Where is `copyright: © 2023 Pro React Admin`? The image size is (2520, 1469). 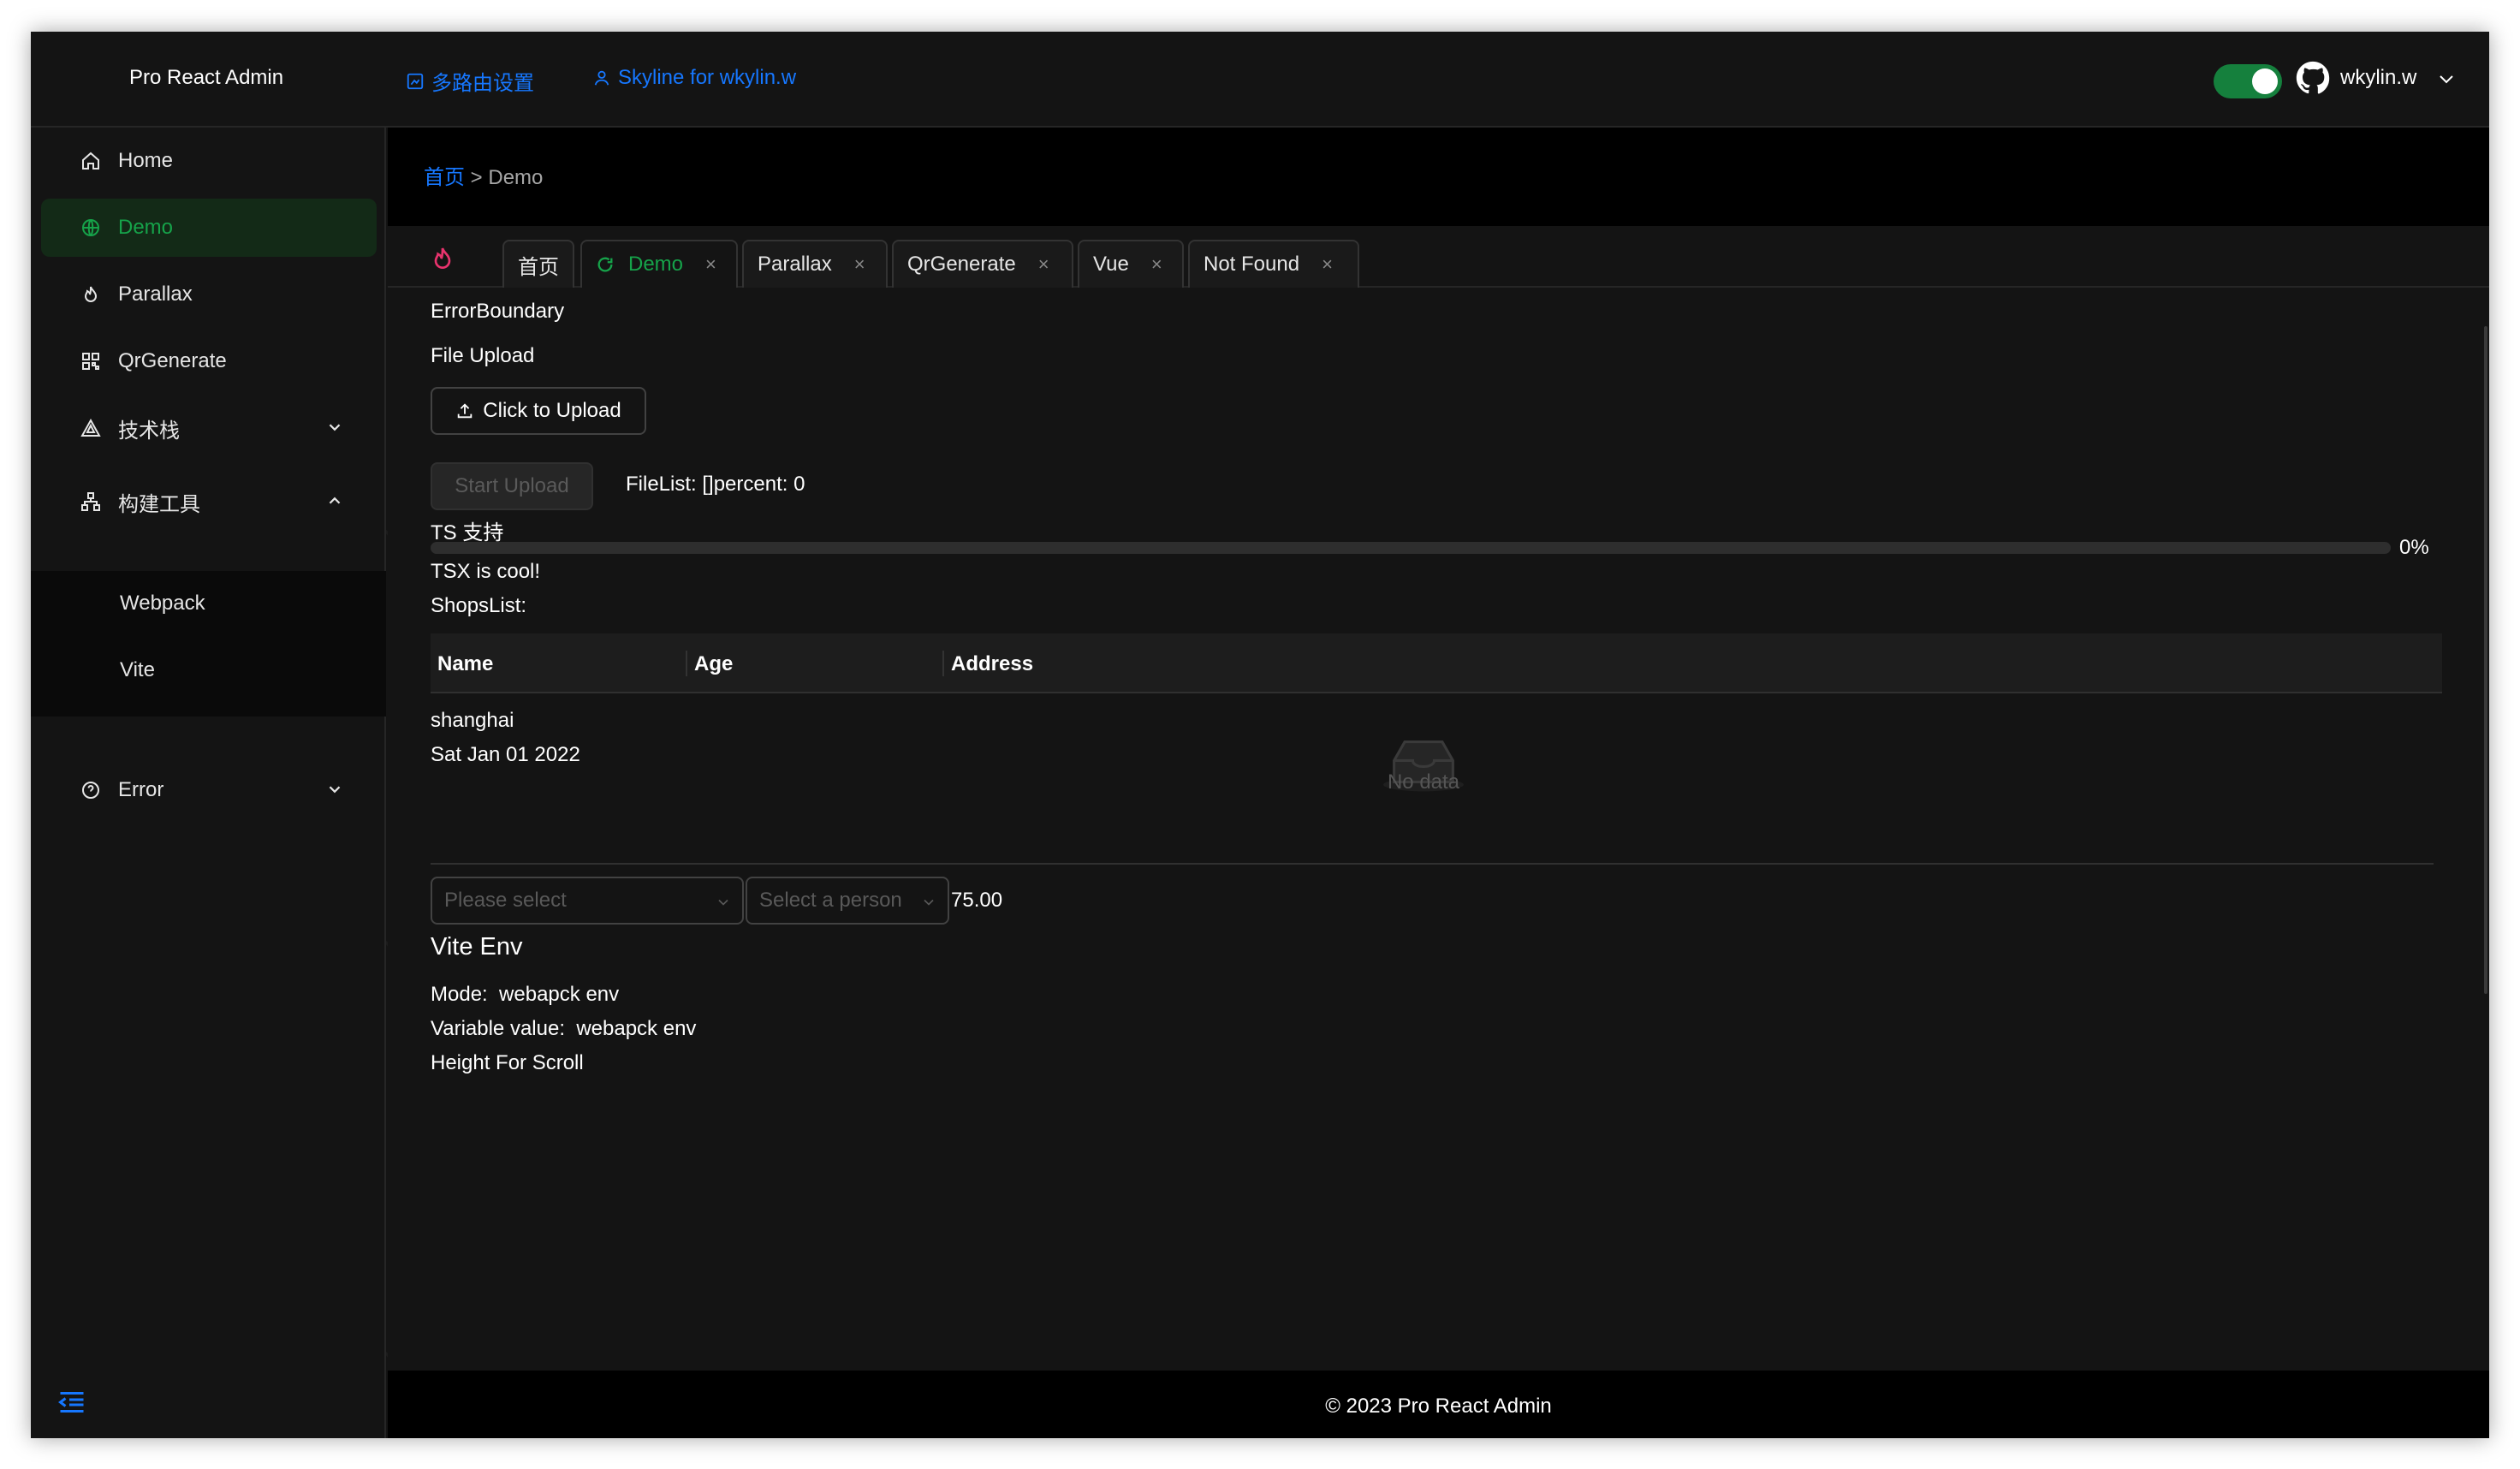 copyright: © 2023 Pro React Admin is located at coordinates (1439, 1406).